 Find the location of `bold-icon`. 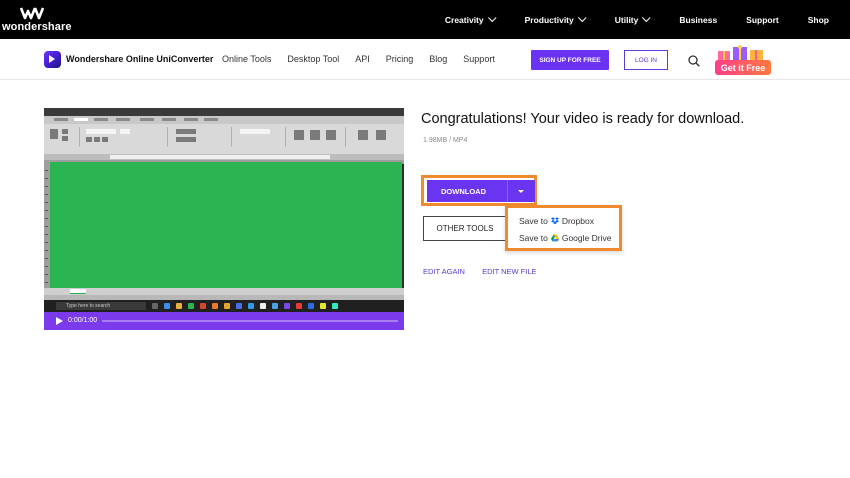

bold-icon is located at coordinates (89, 139).